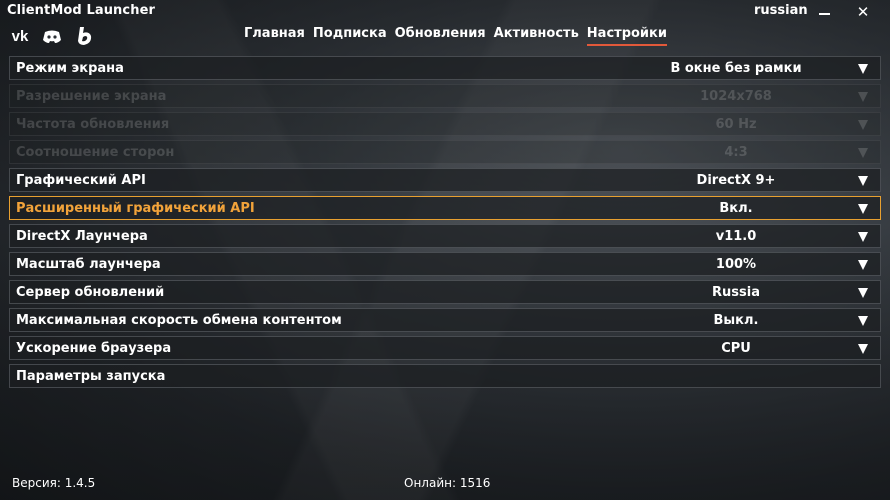 The image size is (890, 500). What do you see at coordinates (274, 36) in the screenshot?
I see `tab-home: Главная` at bounding box center [274, 36].